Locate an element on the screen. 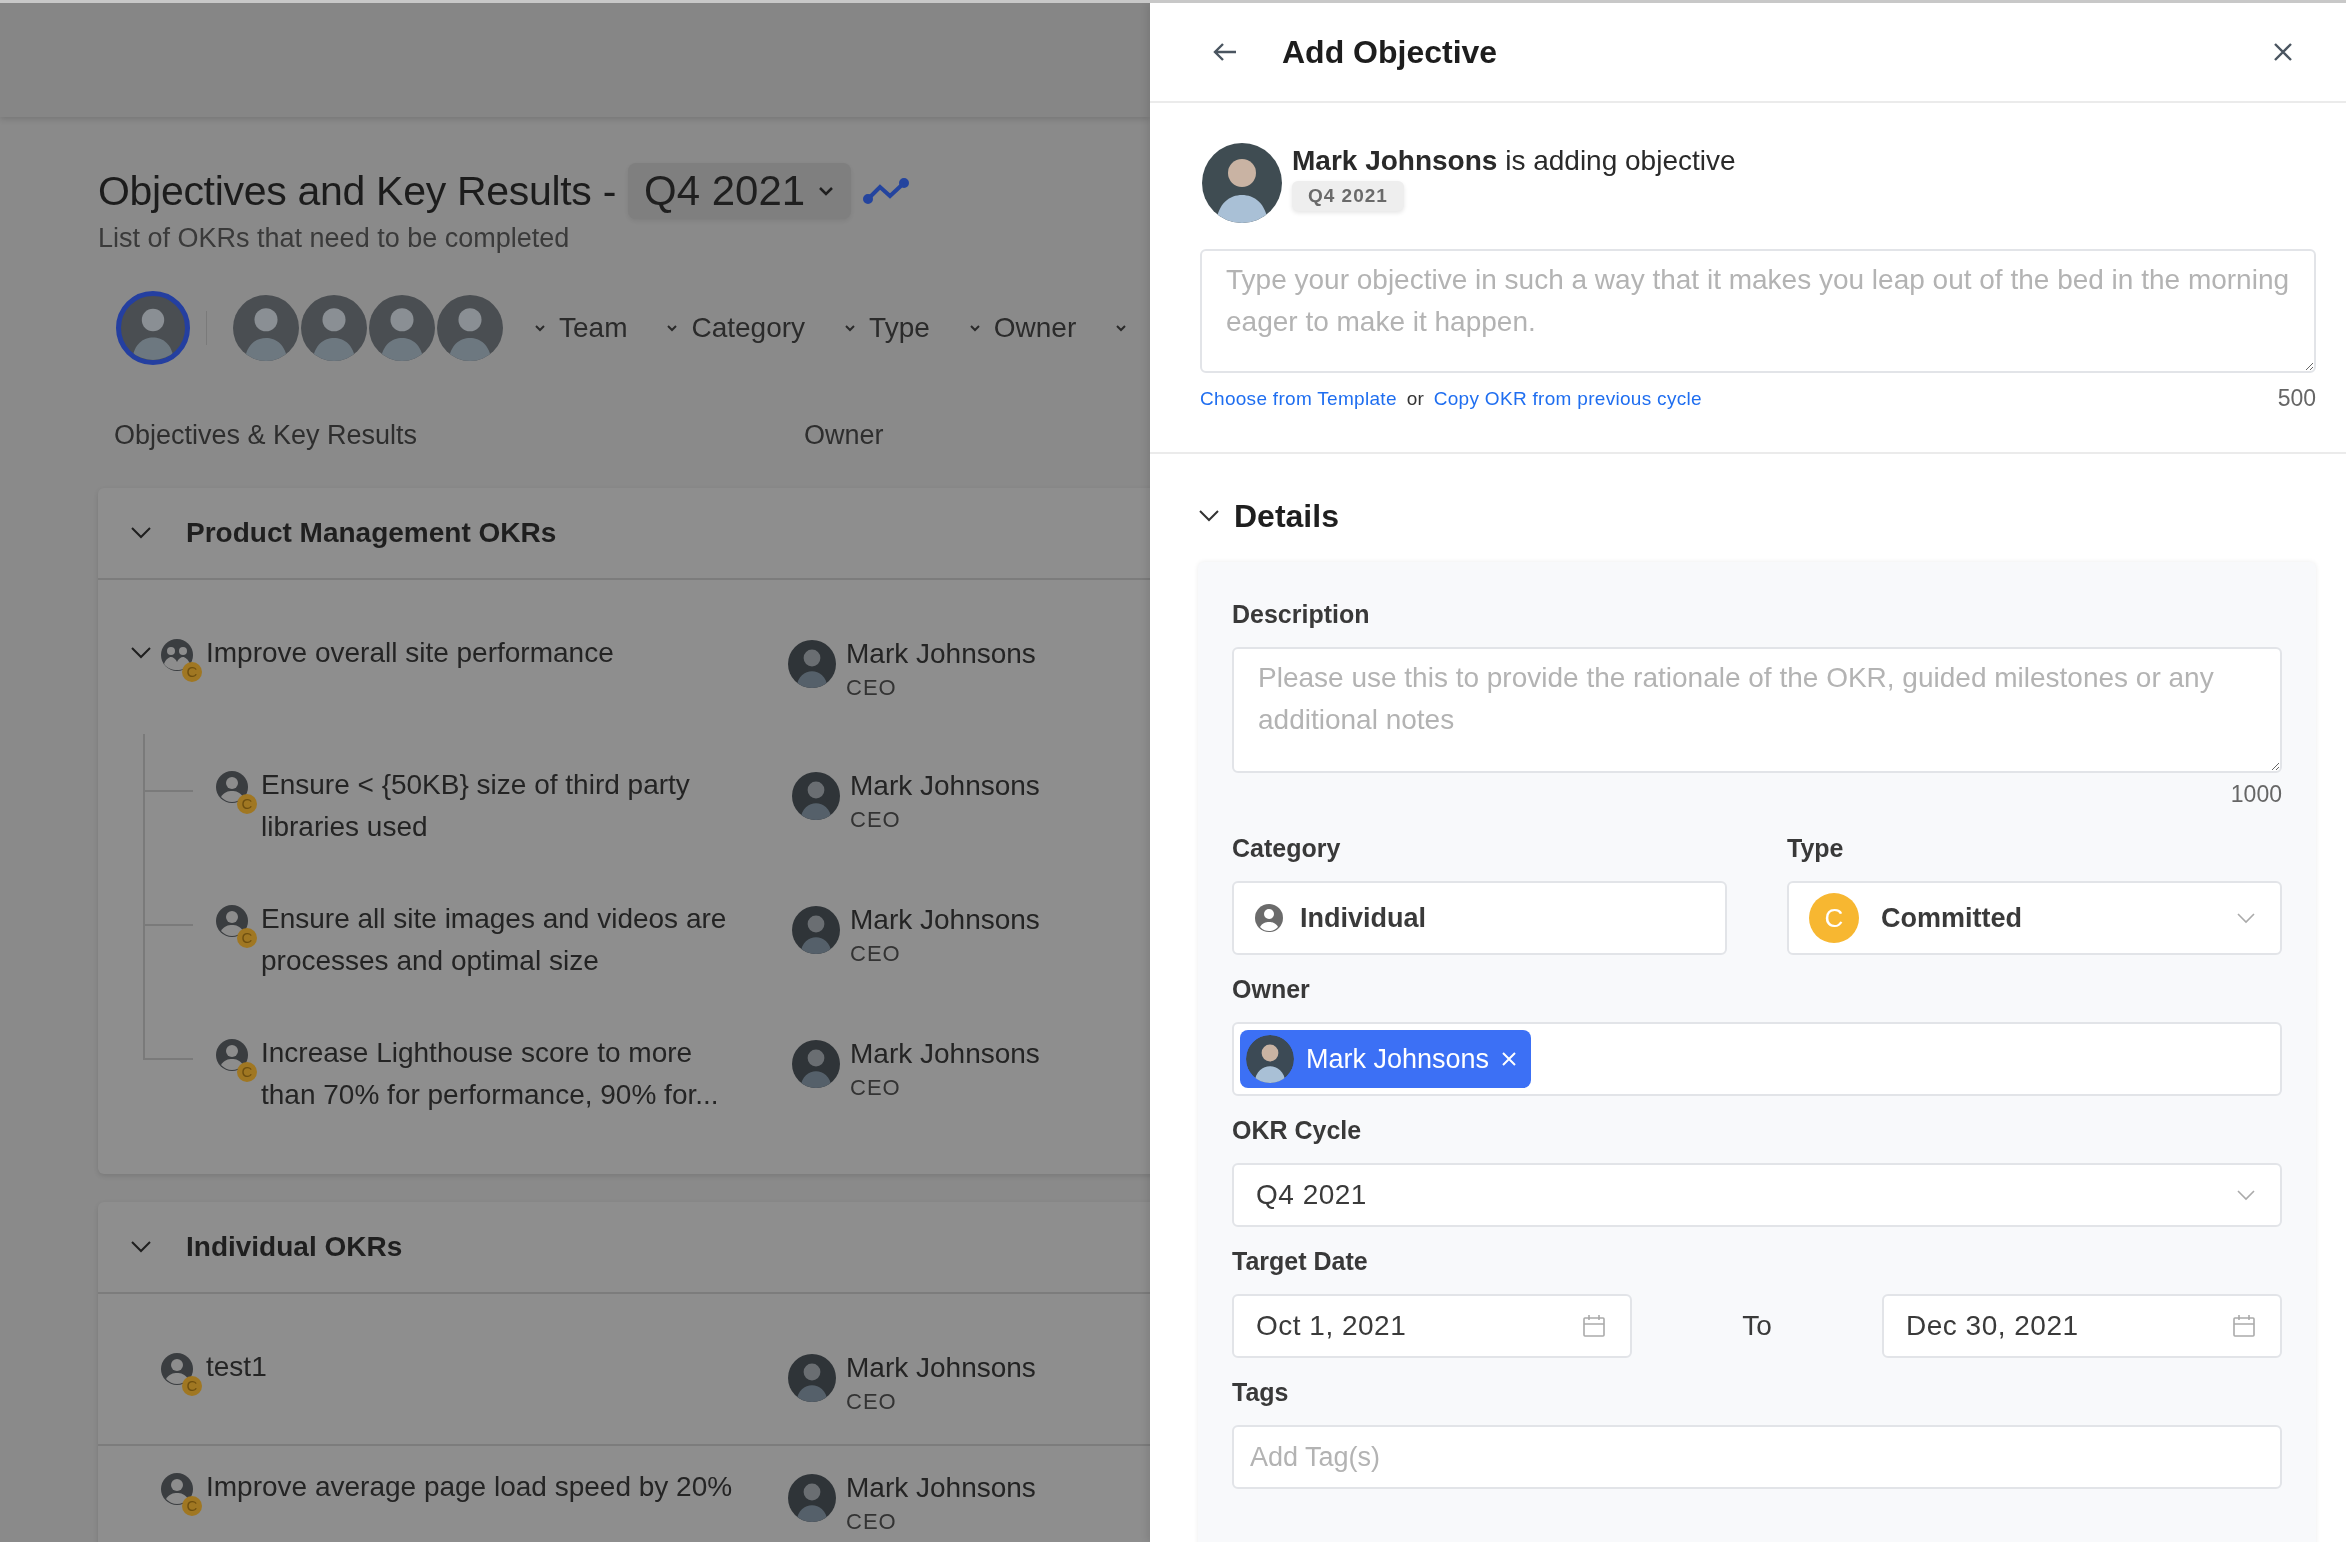  trend-icon is located at coordinates (886, 191).